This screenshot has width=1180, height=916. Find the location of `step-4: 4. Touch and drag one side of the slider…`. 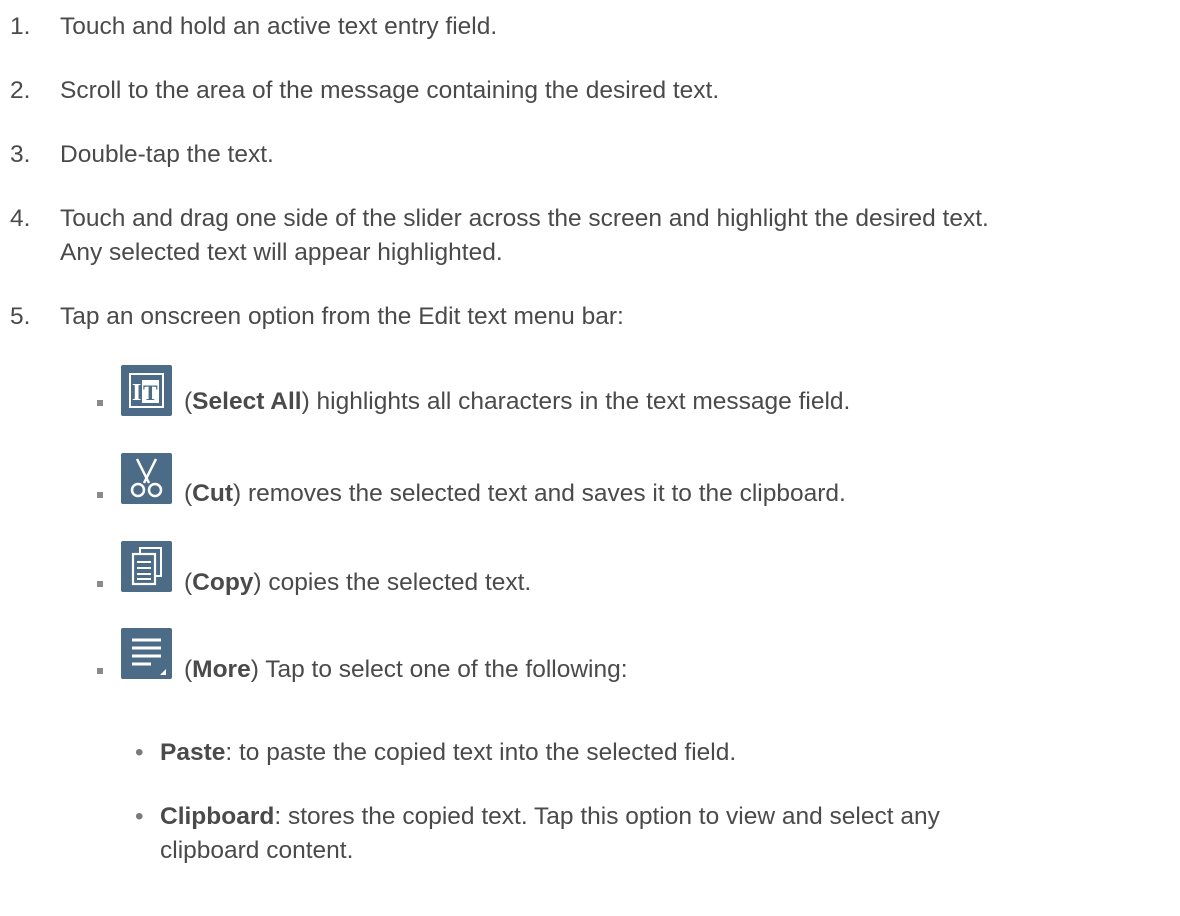

step-4: 4. Touch and drag one side of the slider… is located at coordinates (590, 219).